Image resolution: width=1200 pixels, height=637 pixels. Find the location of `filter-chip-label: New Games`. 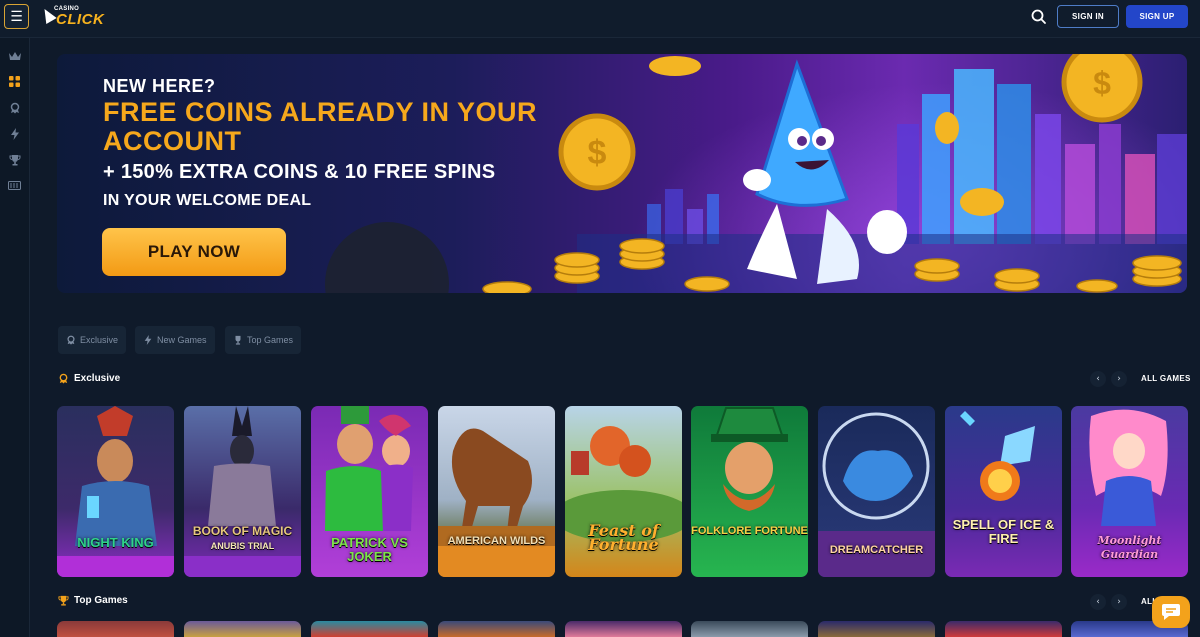

filter-chip-label: New Games is located at coordinates (182, 340).